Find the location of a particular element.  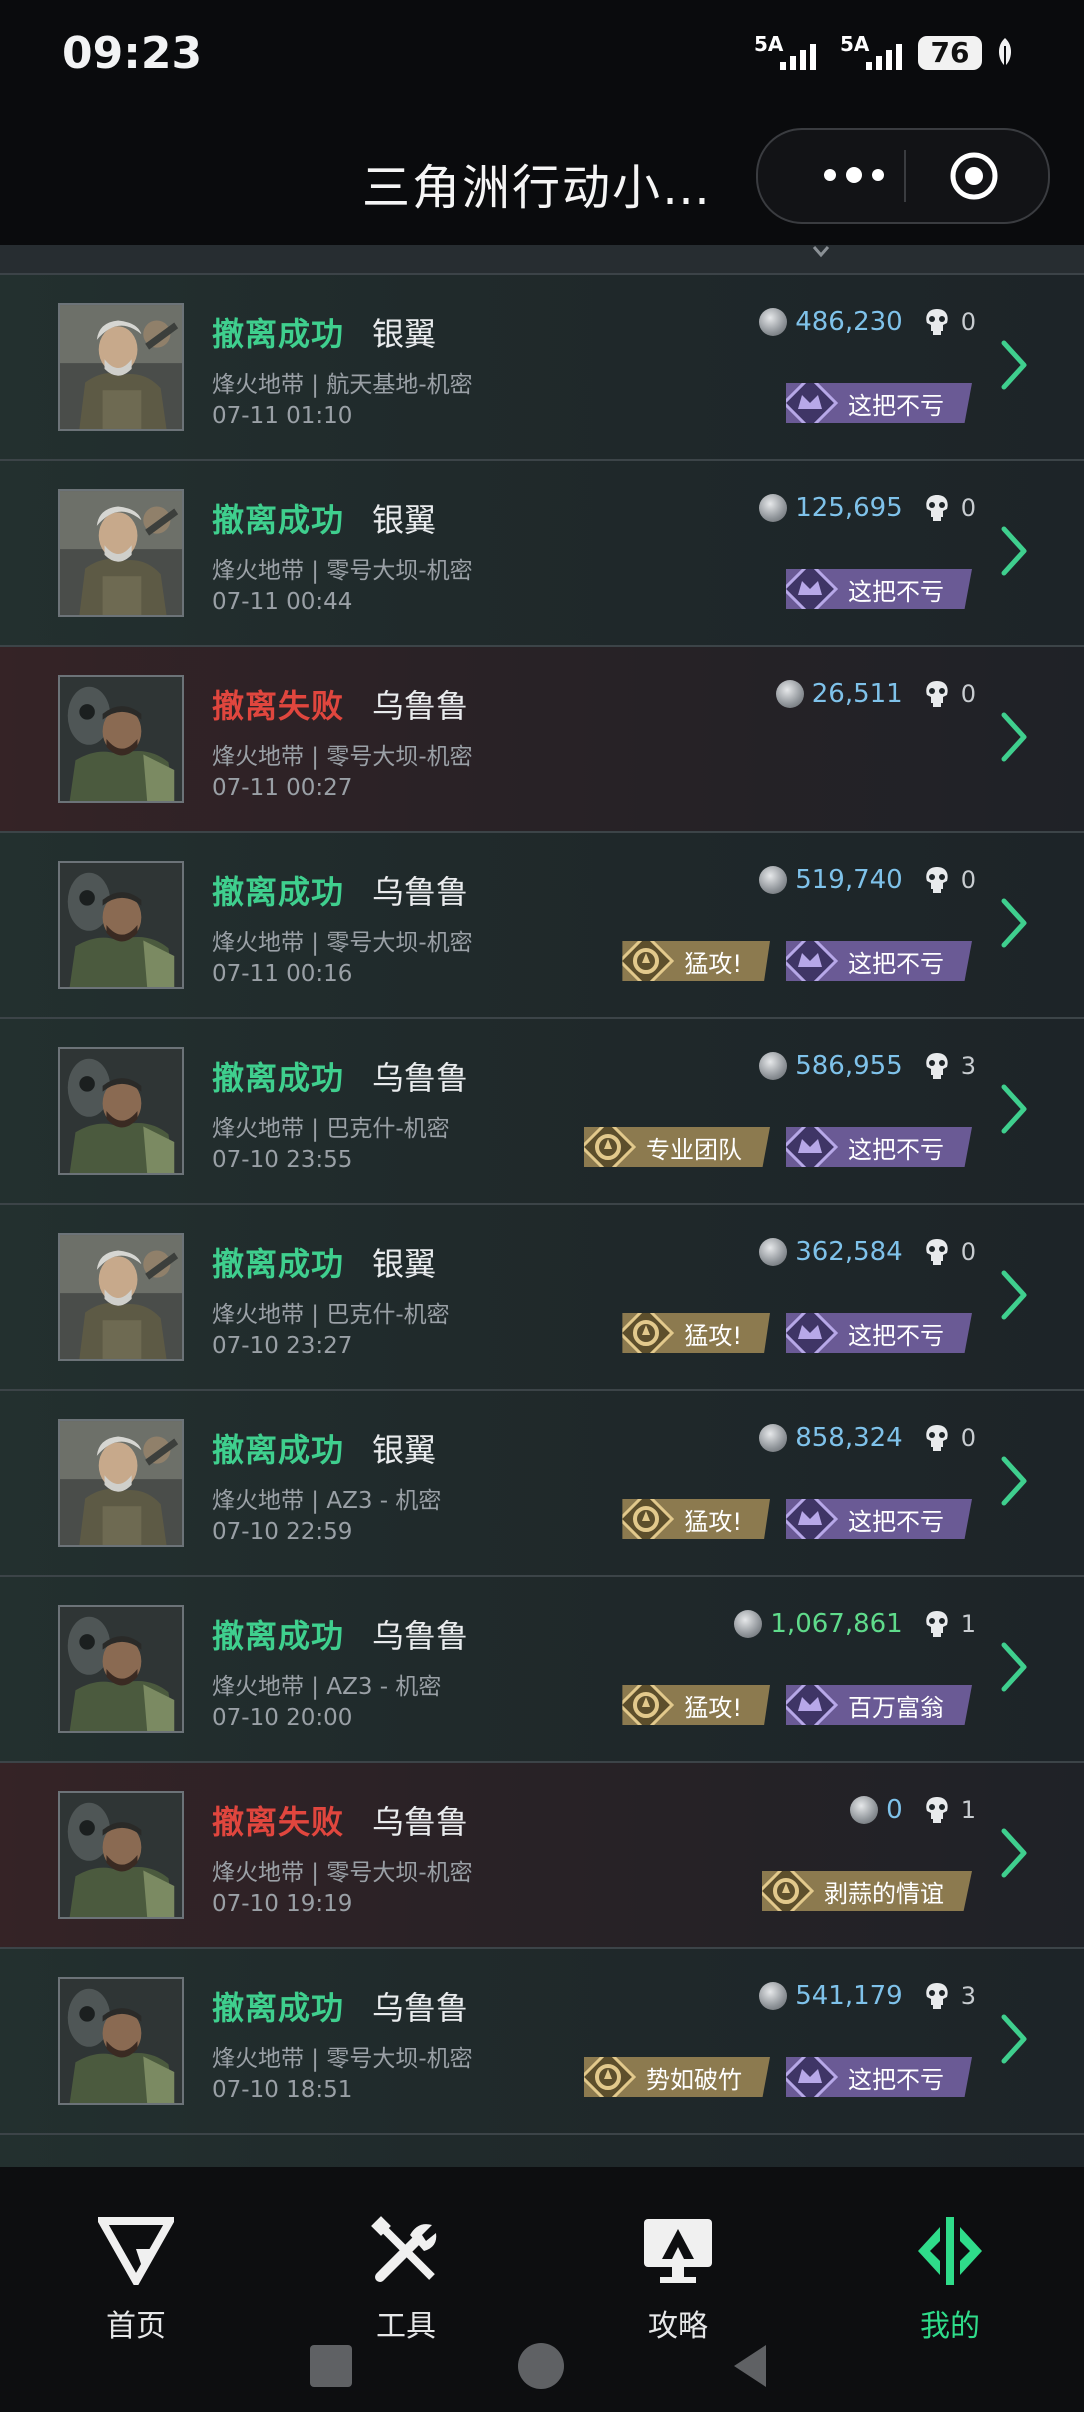

record-row: 撤离失败 乌鲁鲁 烽火地带 | 零号大坝-机密 07-10 19:19 0 1 剥蒜的情谊 is located at coordinates (542, 1856).